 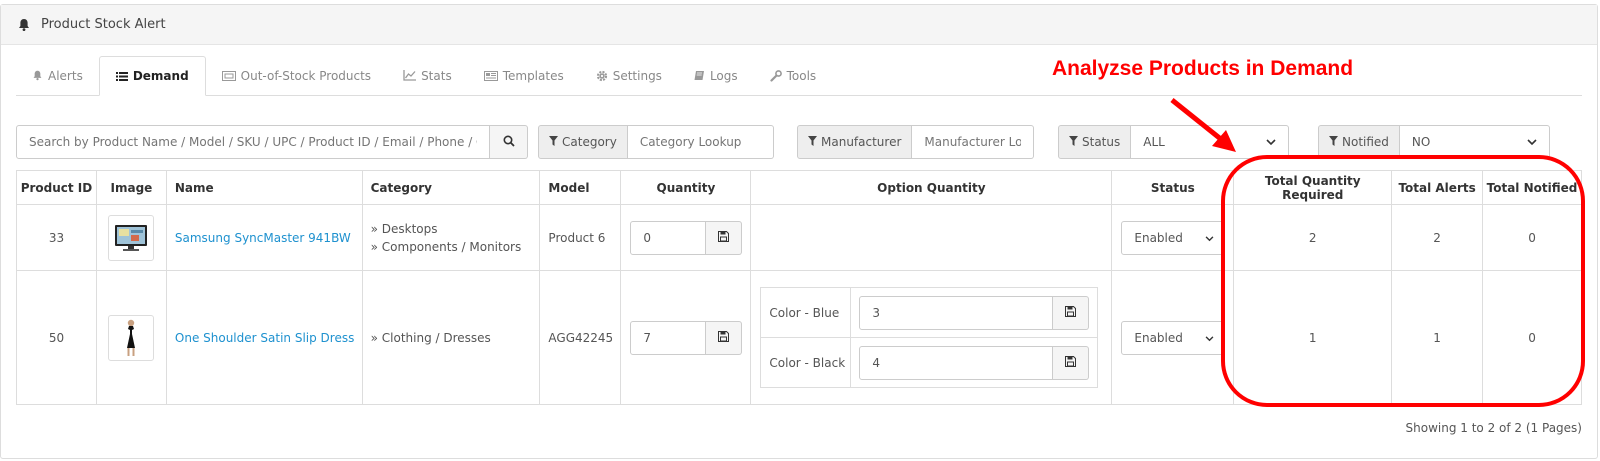 I want to click on col-name: Name, so click(x=264, y=187).